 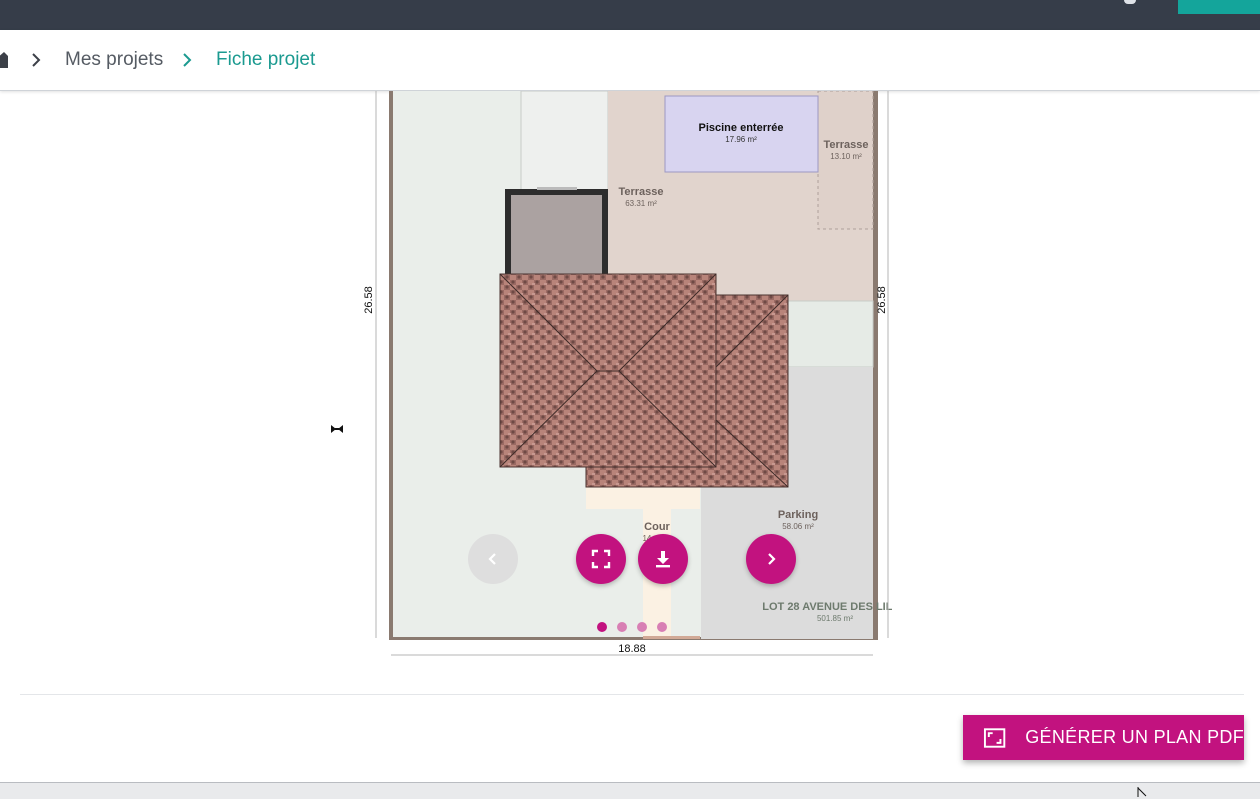 I want to click on room-label-parking: Parking, so click(x=798, y=515).